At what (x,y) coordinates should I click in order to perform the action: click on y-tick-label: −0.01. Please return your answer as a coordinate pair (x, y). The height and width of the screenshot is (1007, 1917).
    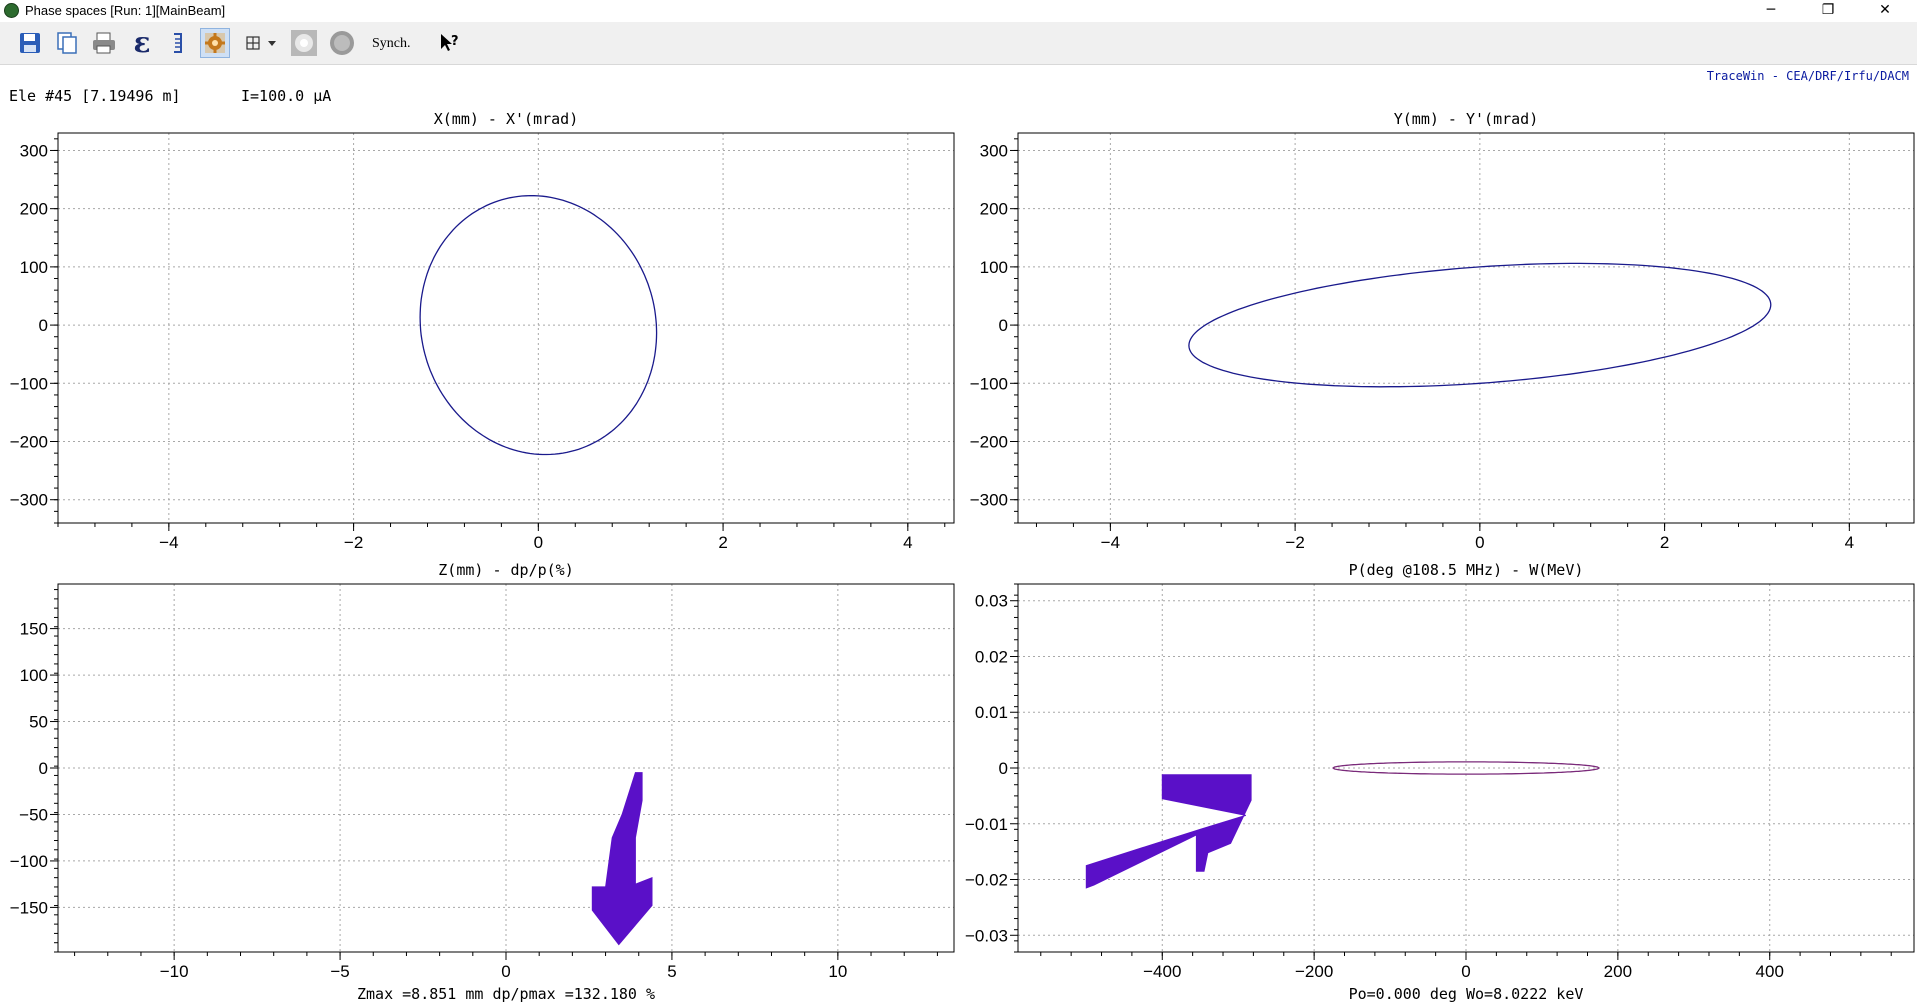
    Looking at the image, I should click on (986, 824).